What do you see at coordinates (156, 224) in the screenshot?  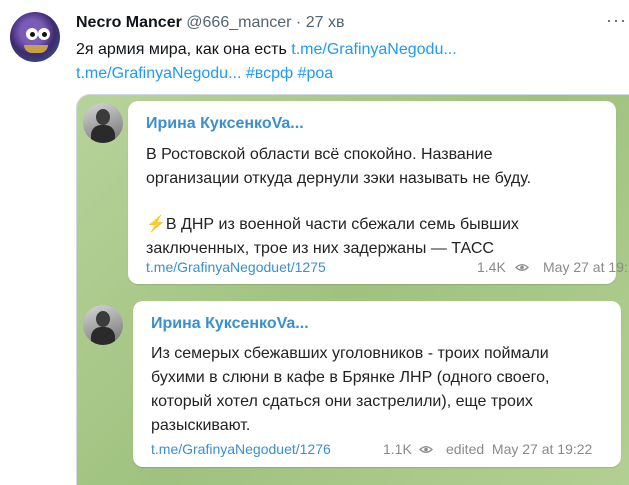 I see `lightning-icon: ⚡` at bounding box center [156, 224].